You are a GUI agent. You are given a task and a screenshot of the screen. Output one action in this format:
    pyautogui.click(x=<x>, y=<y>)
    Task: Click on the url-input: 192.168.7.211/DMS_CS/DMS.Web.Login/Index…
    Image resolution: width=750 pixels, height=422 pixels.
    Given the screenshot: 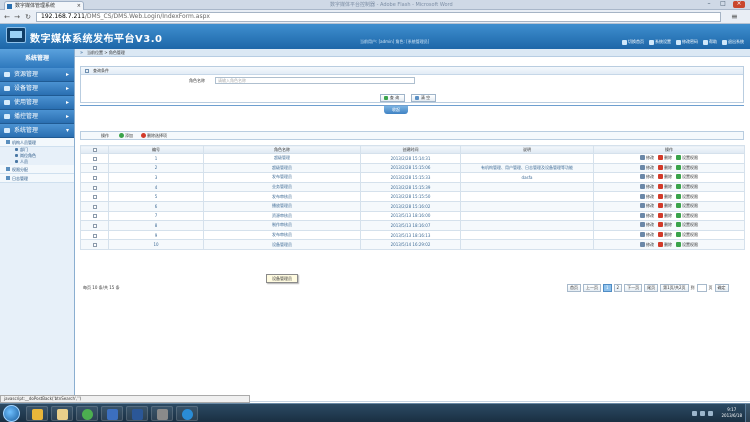 What is the action you would take?
    pyautogui.click(x=378, y=17)
    